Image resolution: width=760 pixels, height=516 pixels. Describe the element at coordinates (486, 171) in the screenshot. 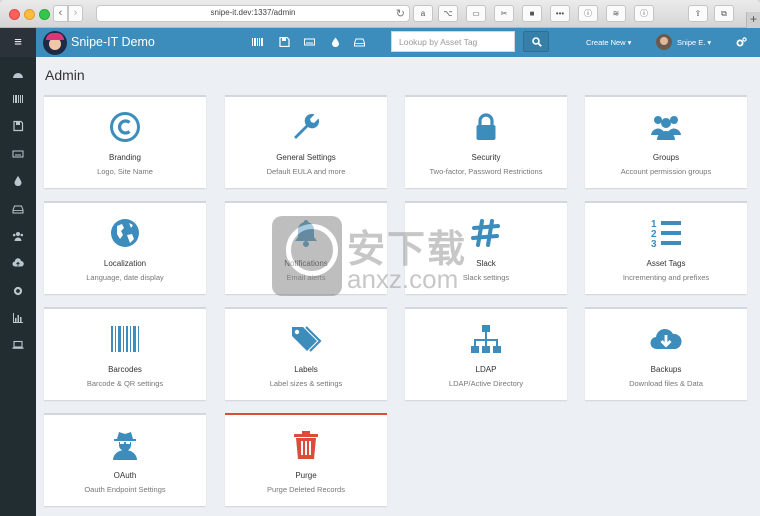

I see `card-description: Two-factor, Password Restrictions` at that location.